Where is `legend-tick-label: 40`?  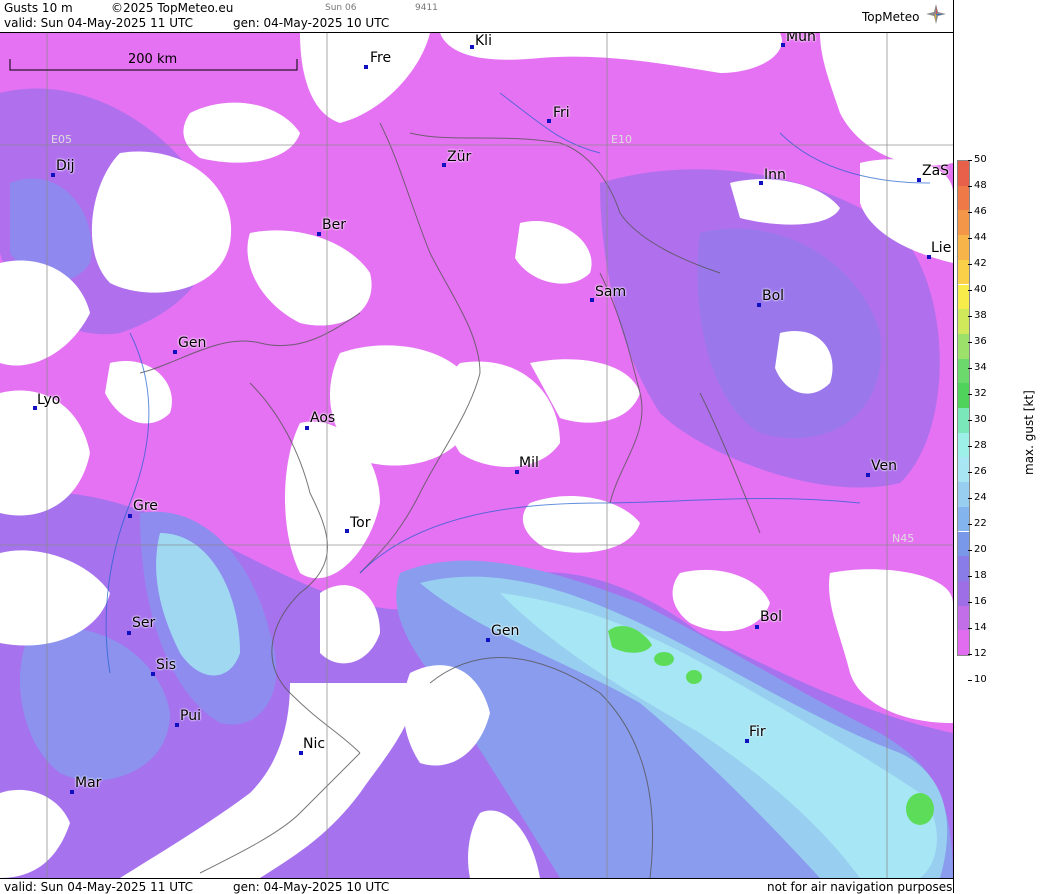 legend-tick-label: 40 is located at coordinates (980, 289).